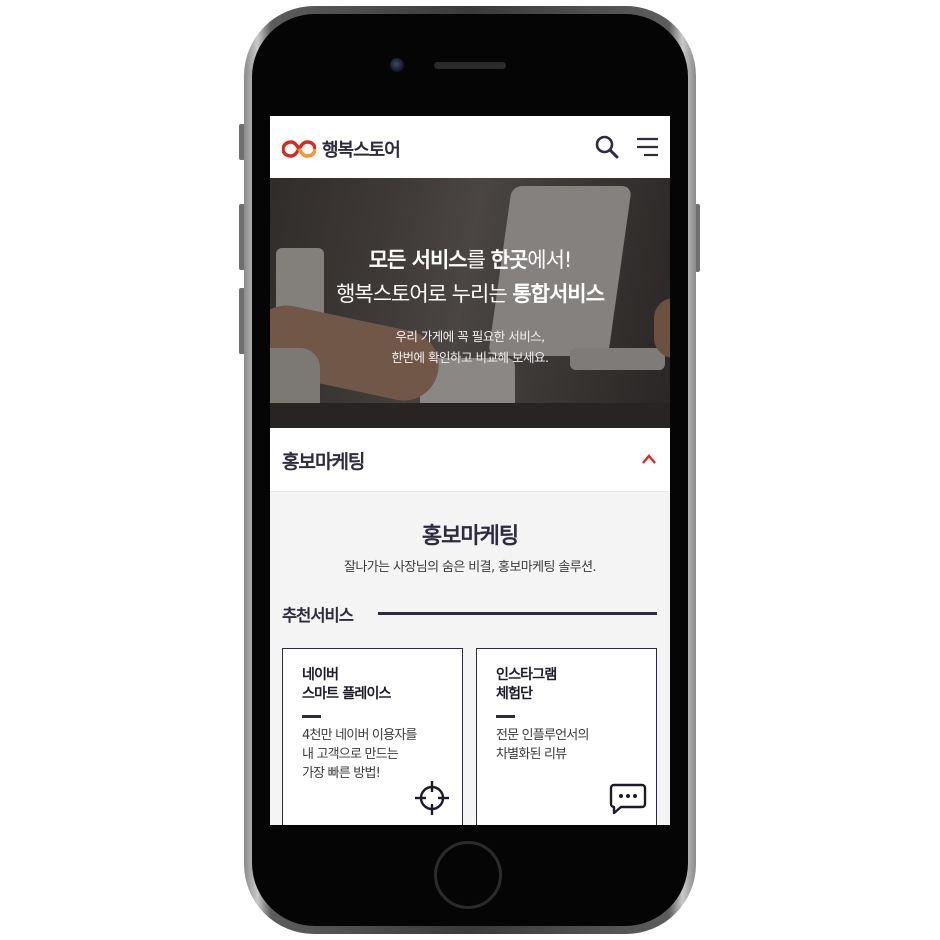  I want to click on section-divider-line, so click(517, 613).